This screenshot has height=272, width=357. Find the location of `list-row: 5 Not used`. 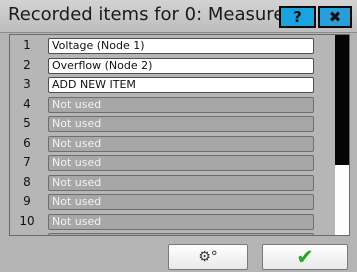

list-row: 5 Not used is located at coordinates (171, 124).